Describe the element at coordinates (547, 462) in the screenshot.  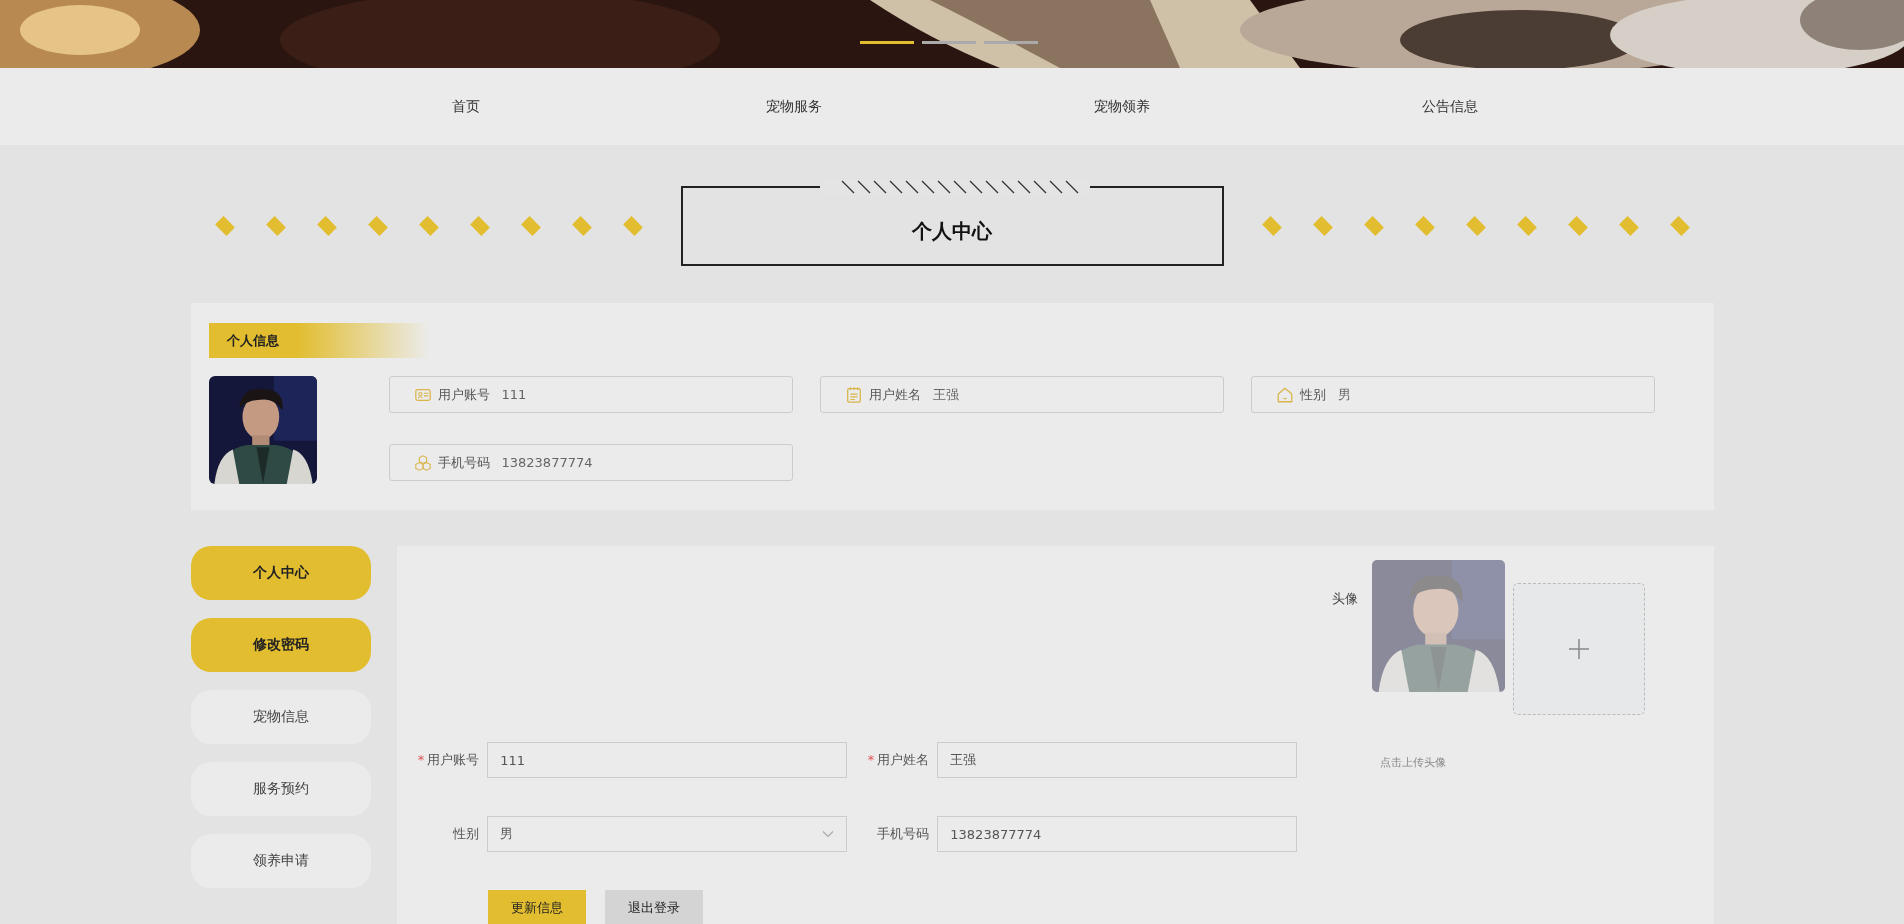
I see `field-value: 13823877774` at that location.